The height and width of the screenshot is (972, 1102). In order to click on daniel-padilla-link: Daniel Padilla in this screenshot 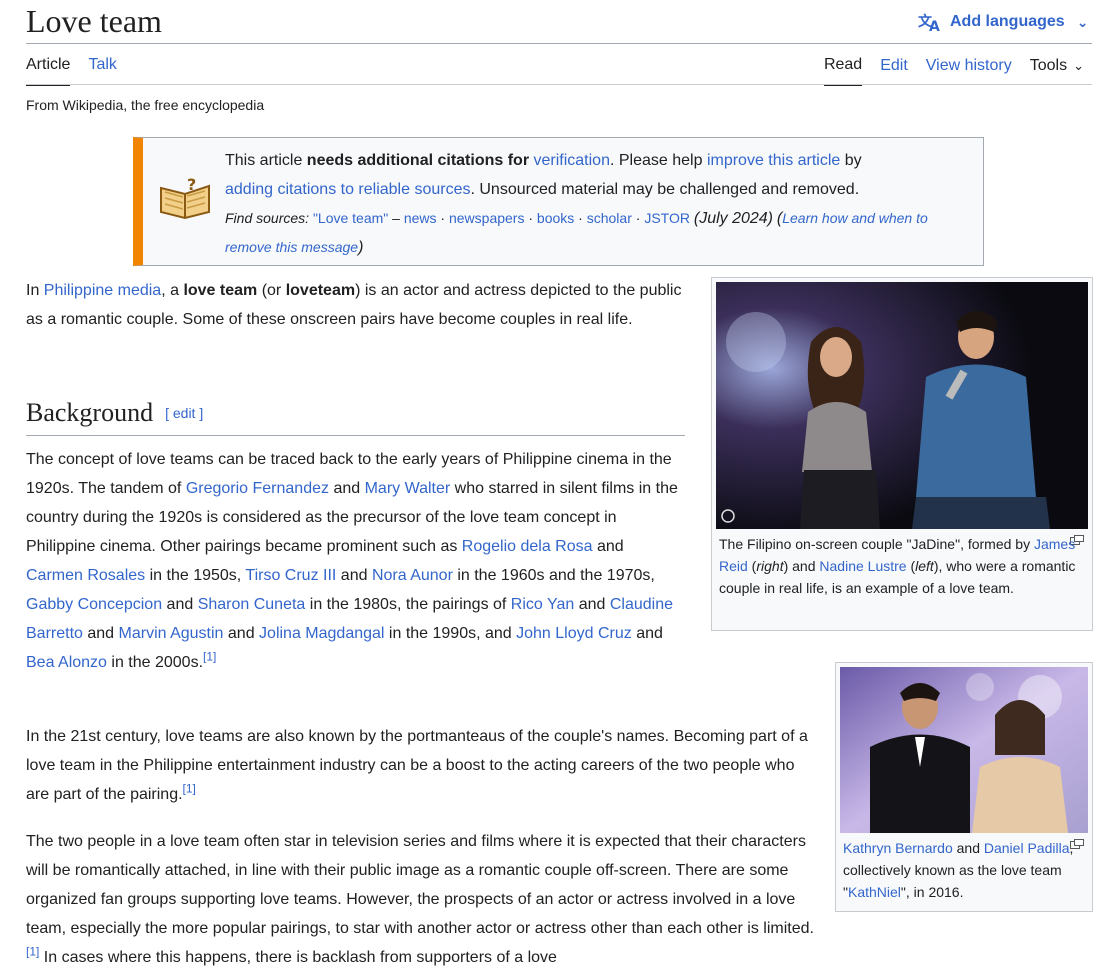, I will do `click(1027, 848)`.